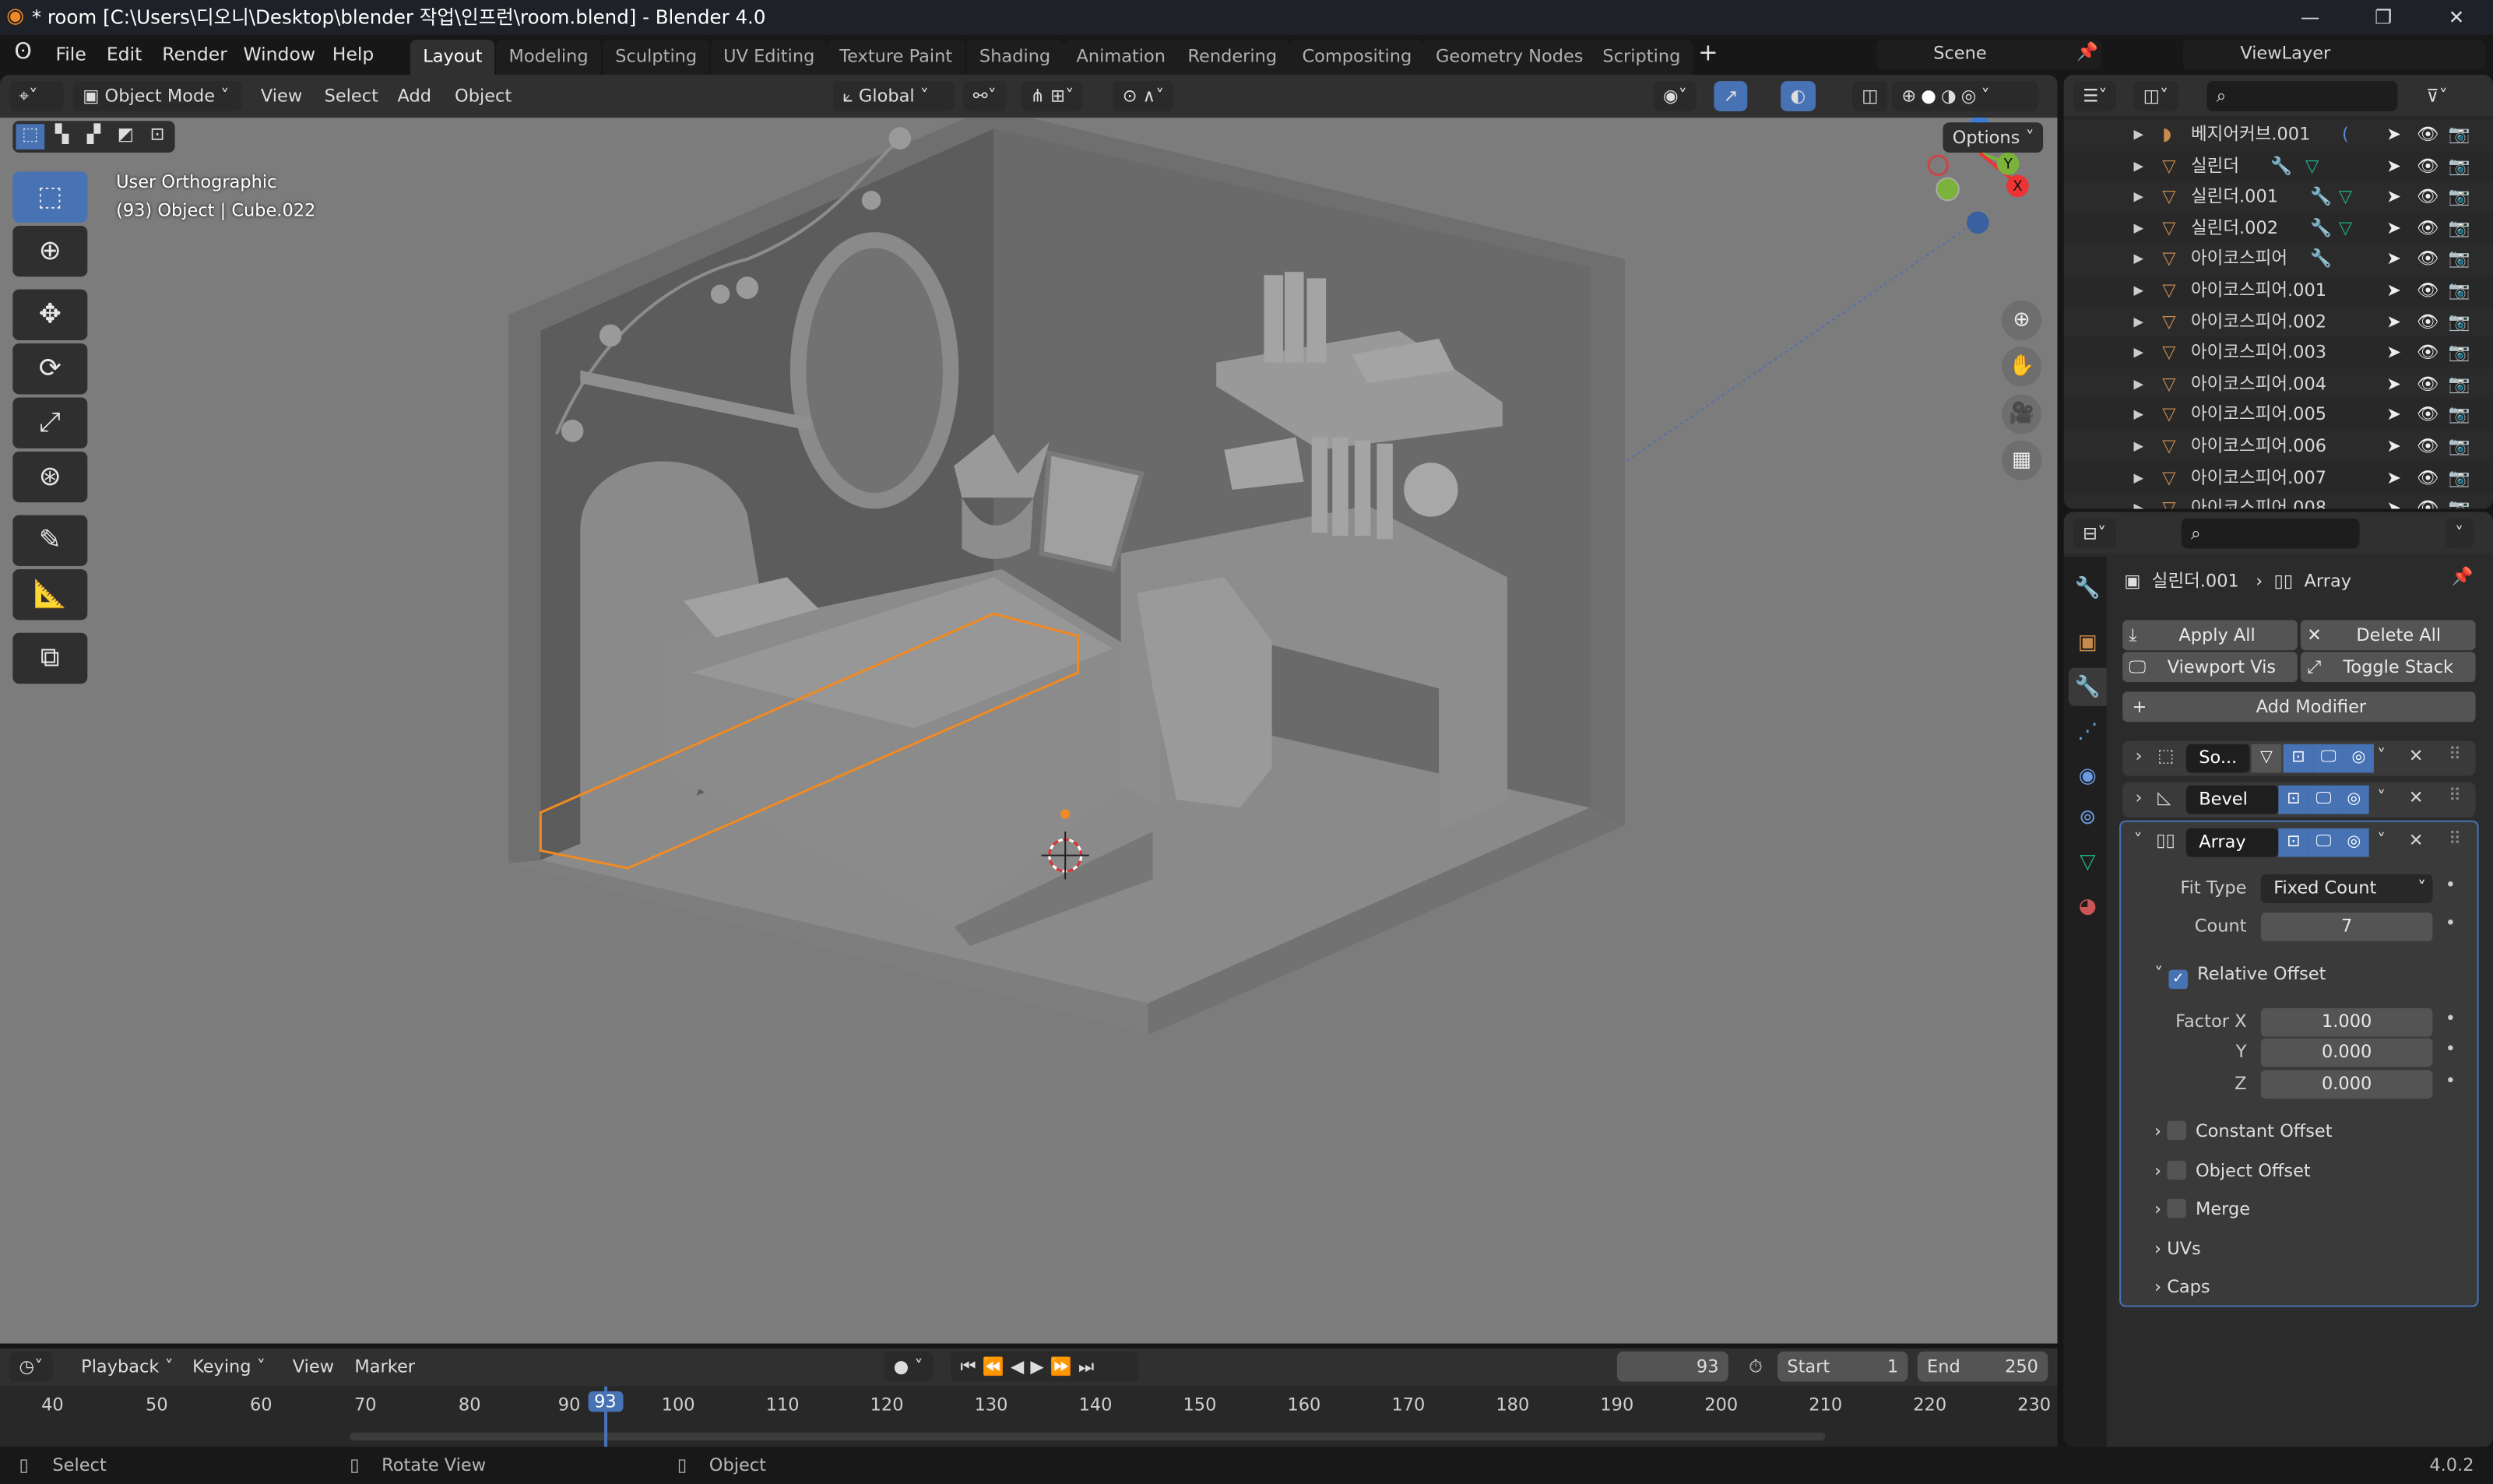 This screenshot has height=1484, width=2493. What do you see at coordinates (2210, 636) in the screenshot?
I see `apply-all-button: ⤓ Apply All` at bounding box center [2210, 636].